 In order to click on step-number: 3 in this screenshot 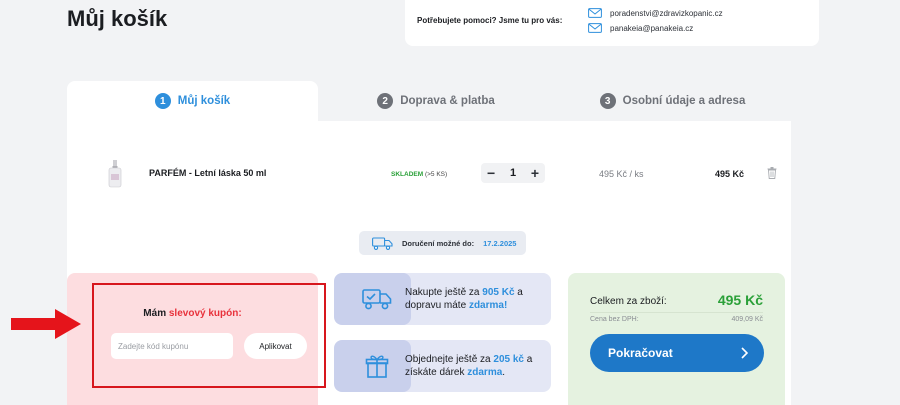, I will do `click(607, 101)`.